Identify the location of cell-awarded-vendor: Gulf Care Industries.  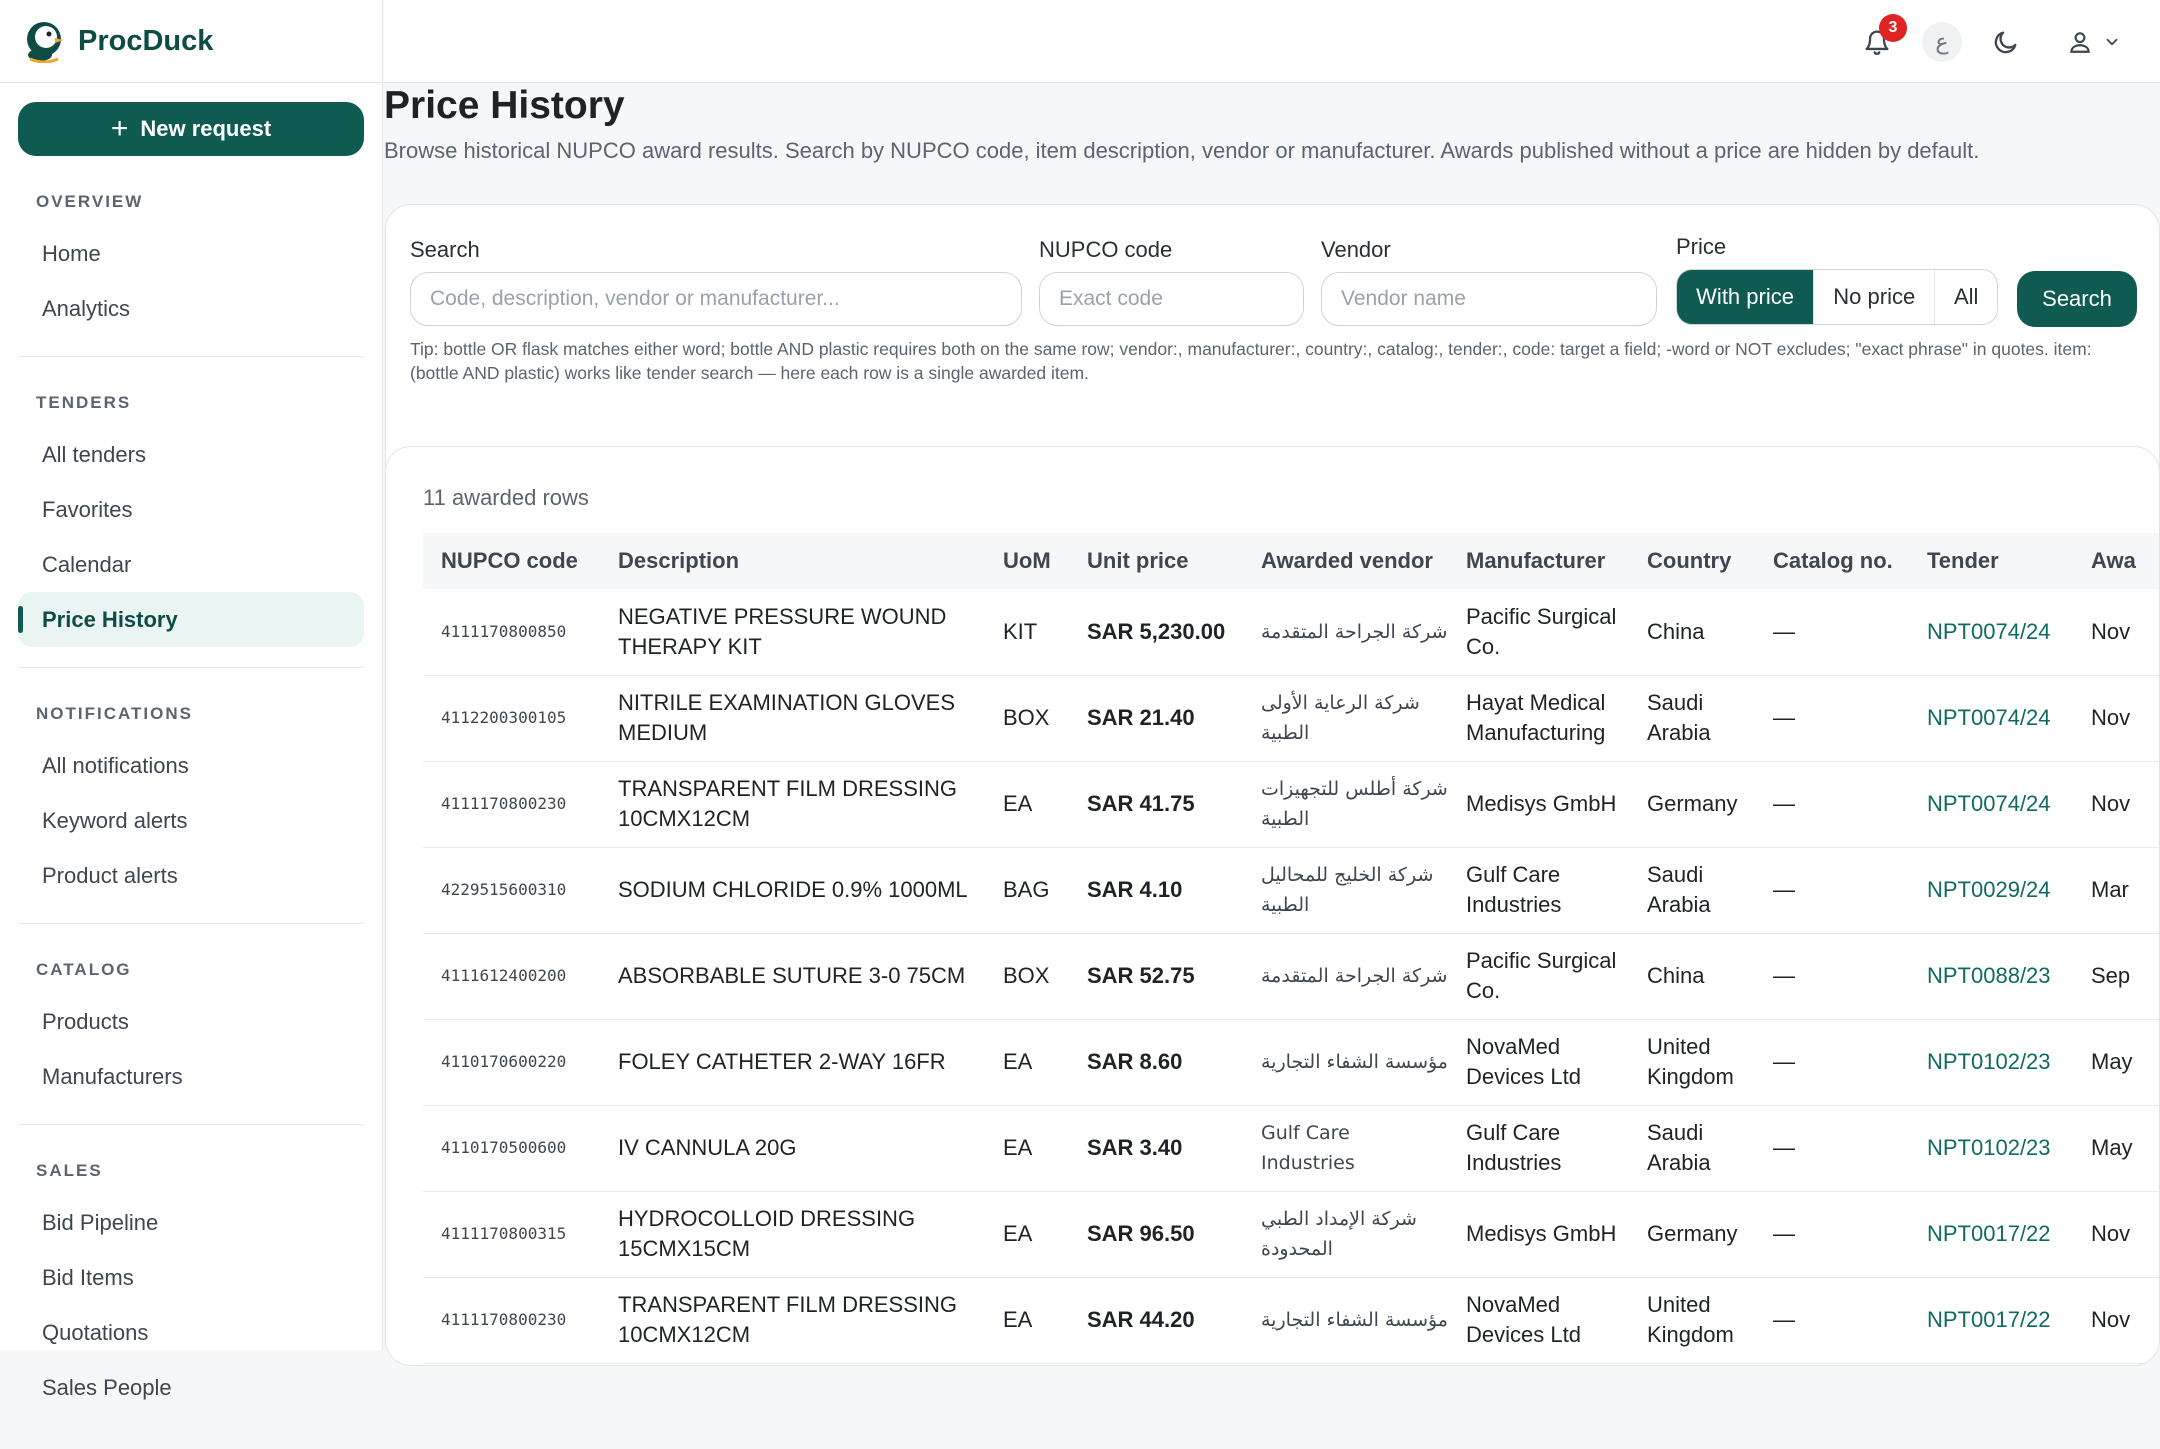
(1345, 1148).